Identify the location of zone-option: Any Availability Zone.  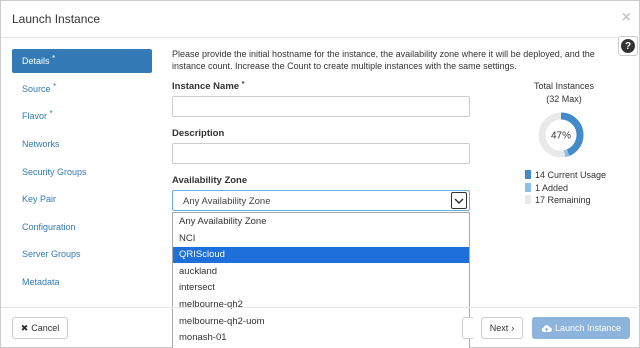
(321, 222).